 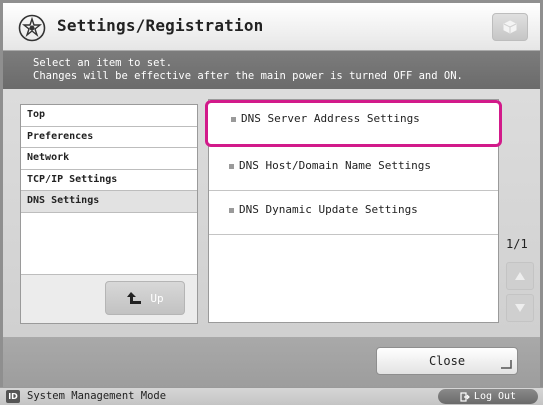 I want to click on bottom-bar: Close, so click(x=271, y=362).